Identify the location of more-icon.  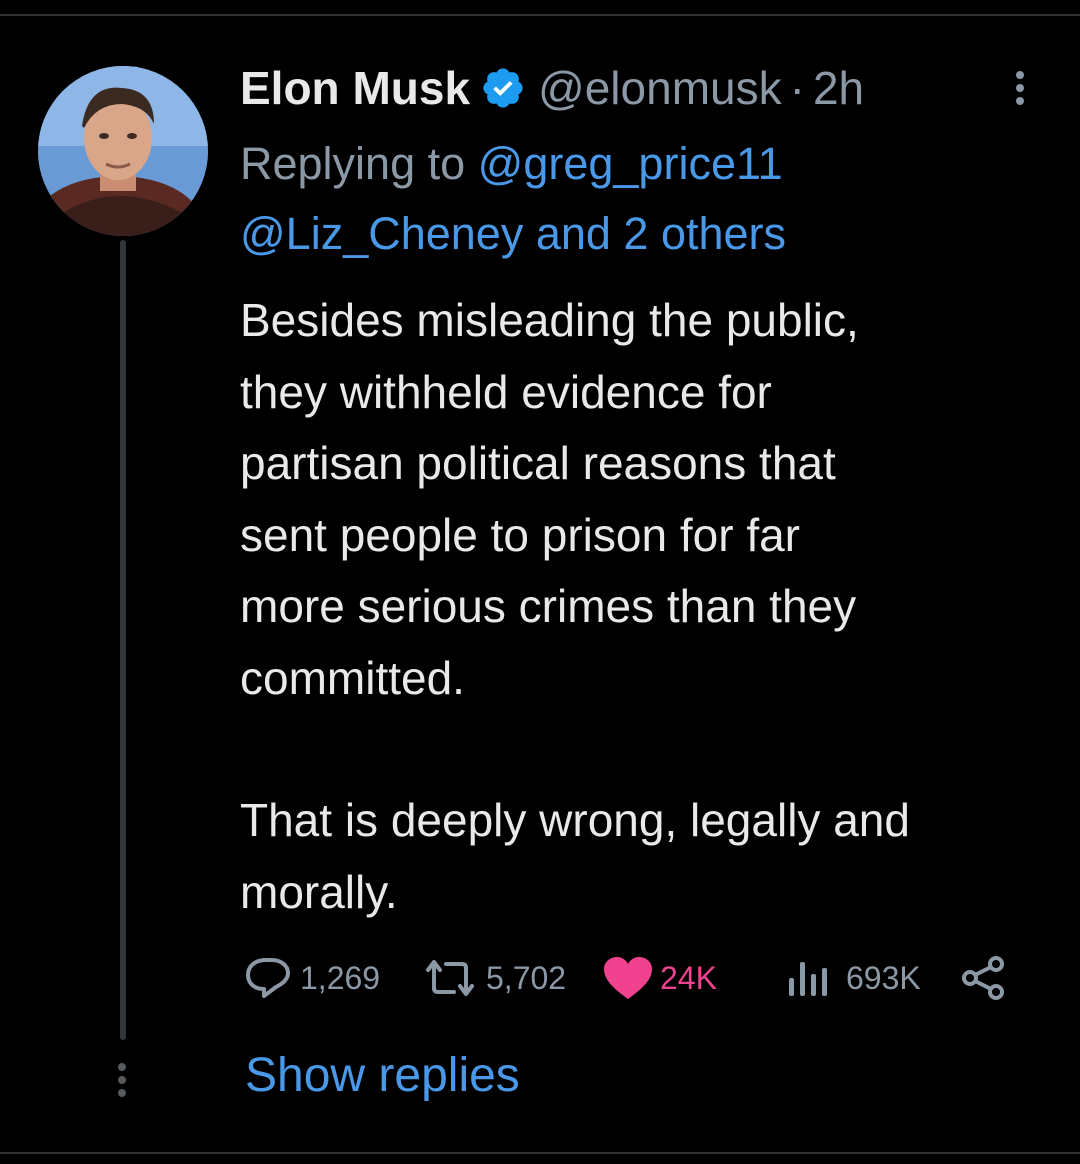
(1020, 91).